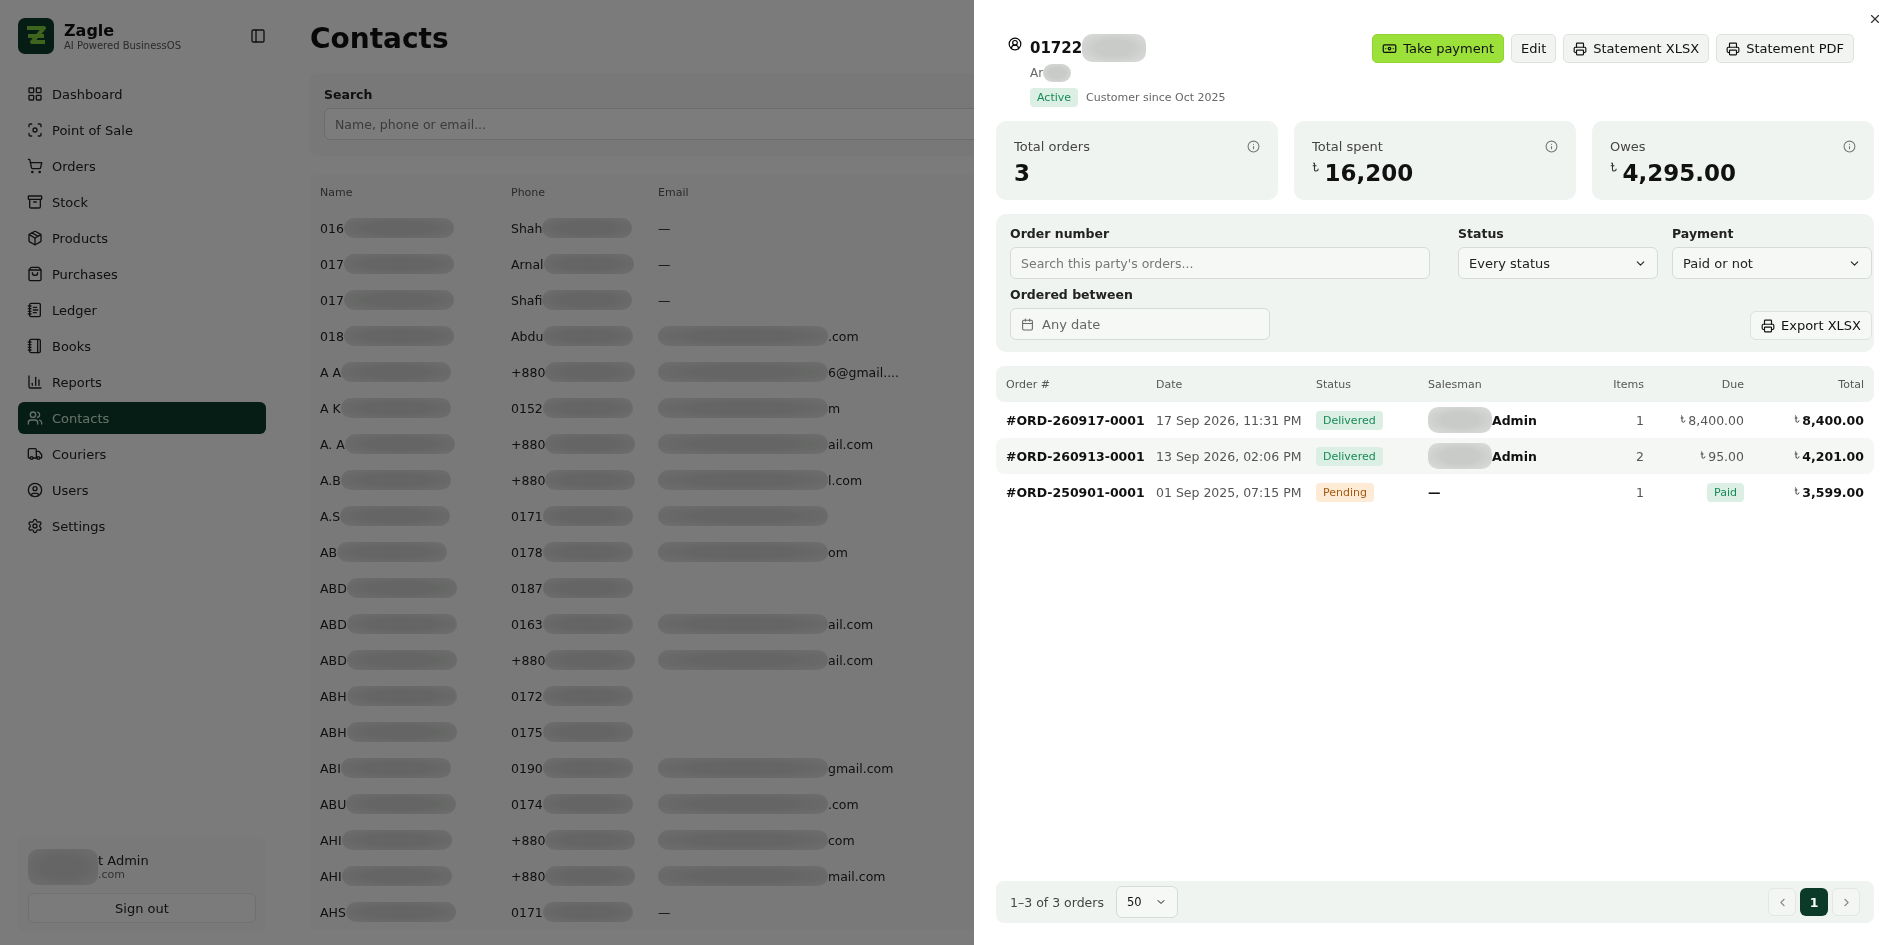  Describe the element at coordinates (332, 300) in the screenshot. I see `table-cell: 017` at that location.